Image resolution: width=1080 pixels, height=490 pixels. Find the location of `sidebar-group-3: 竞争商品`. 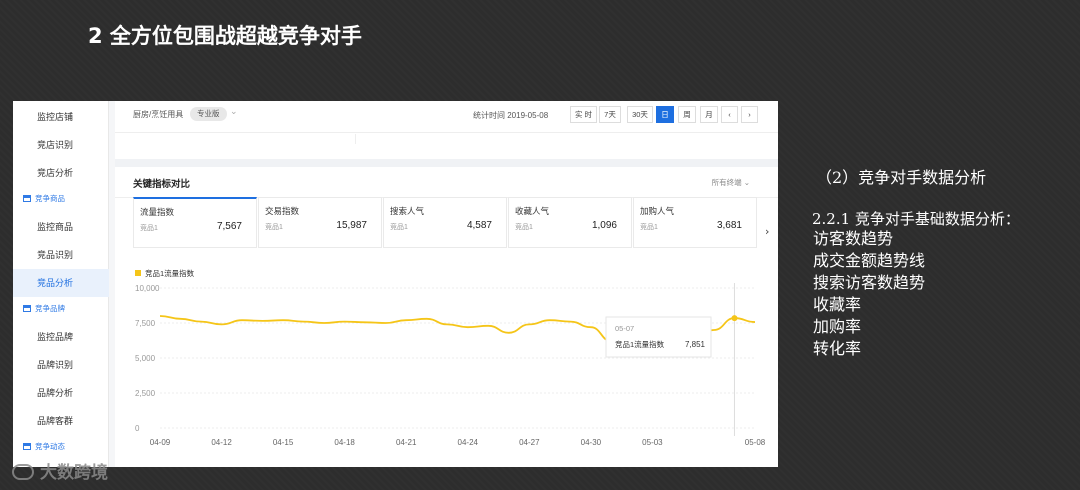

sidebar-group-3: 竞争商品 is located at coordinates (61, 199).